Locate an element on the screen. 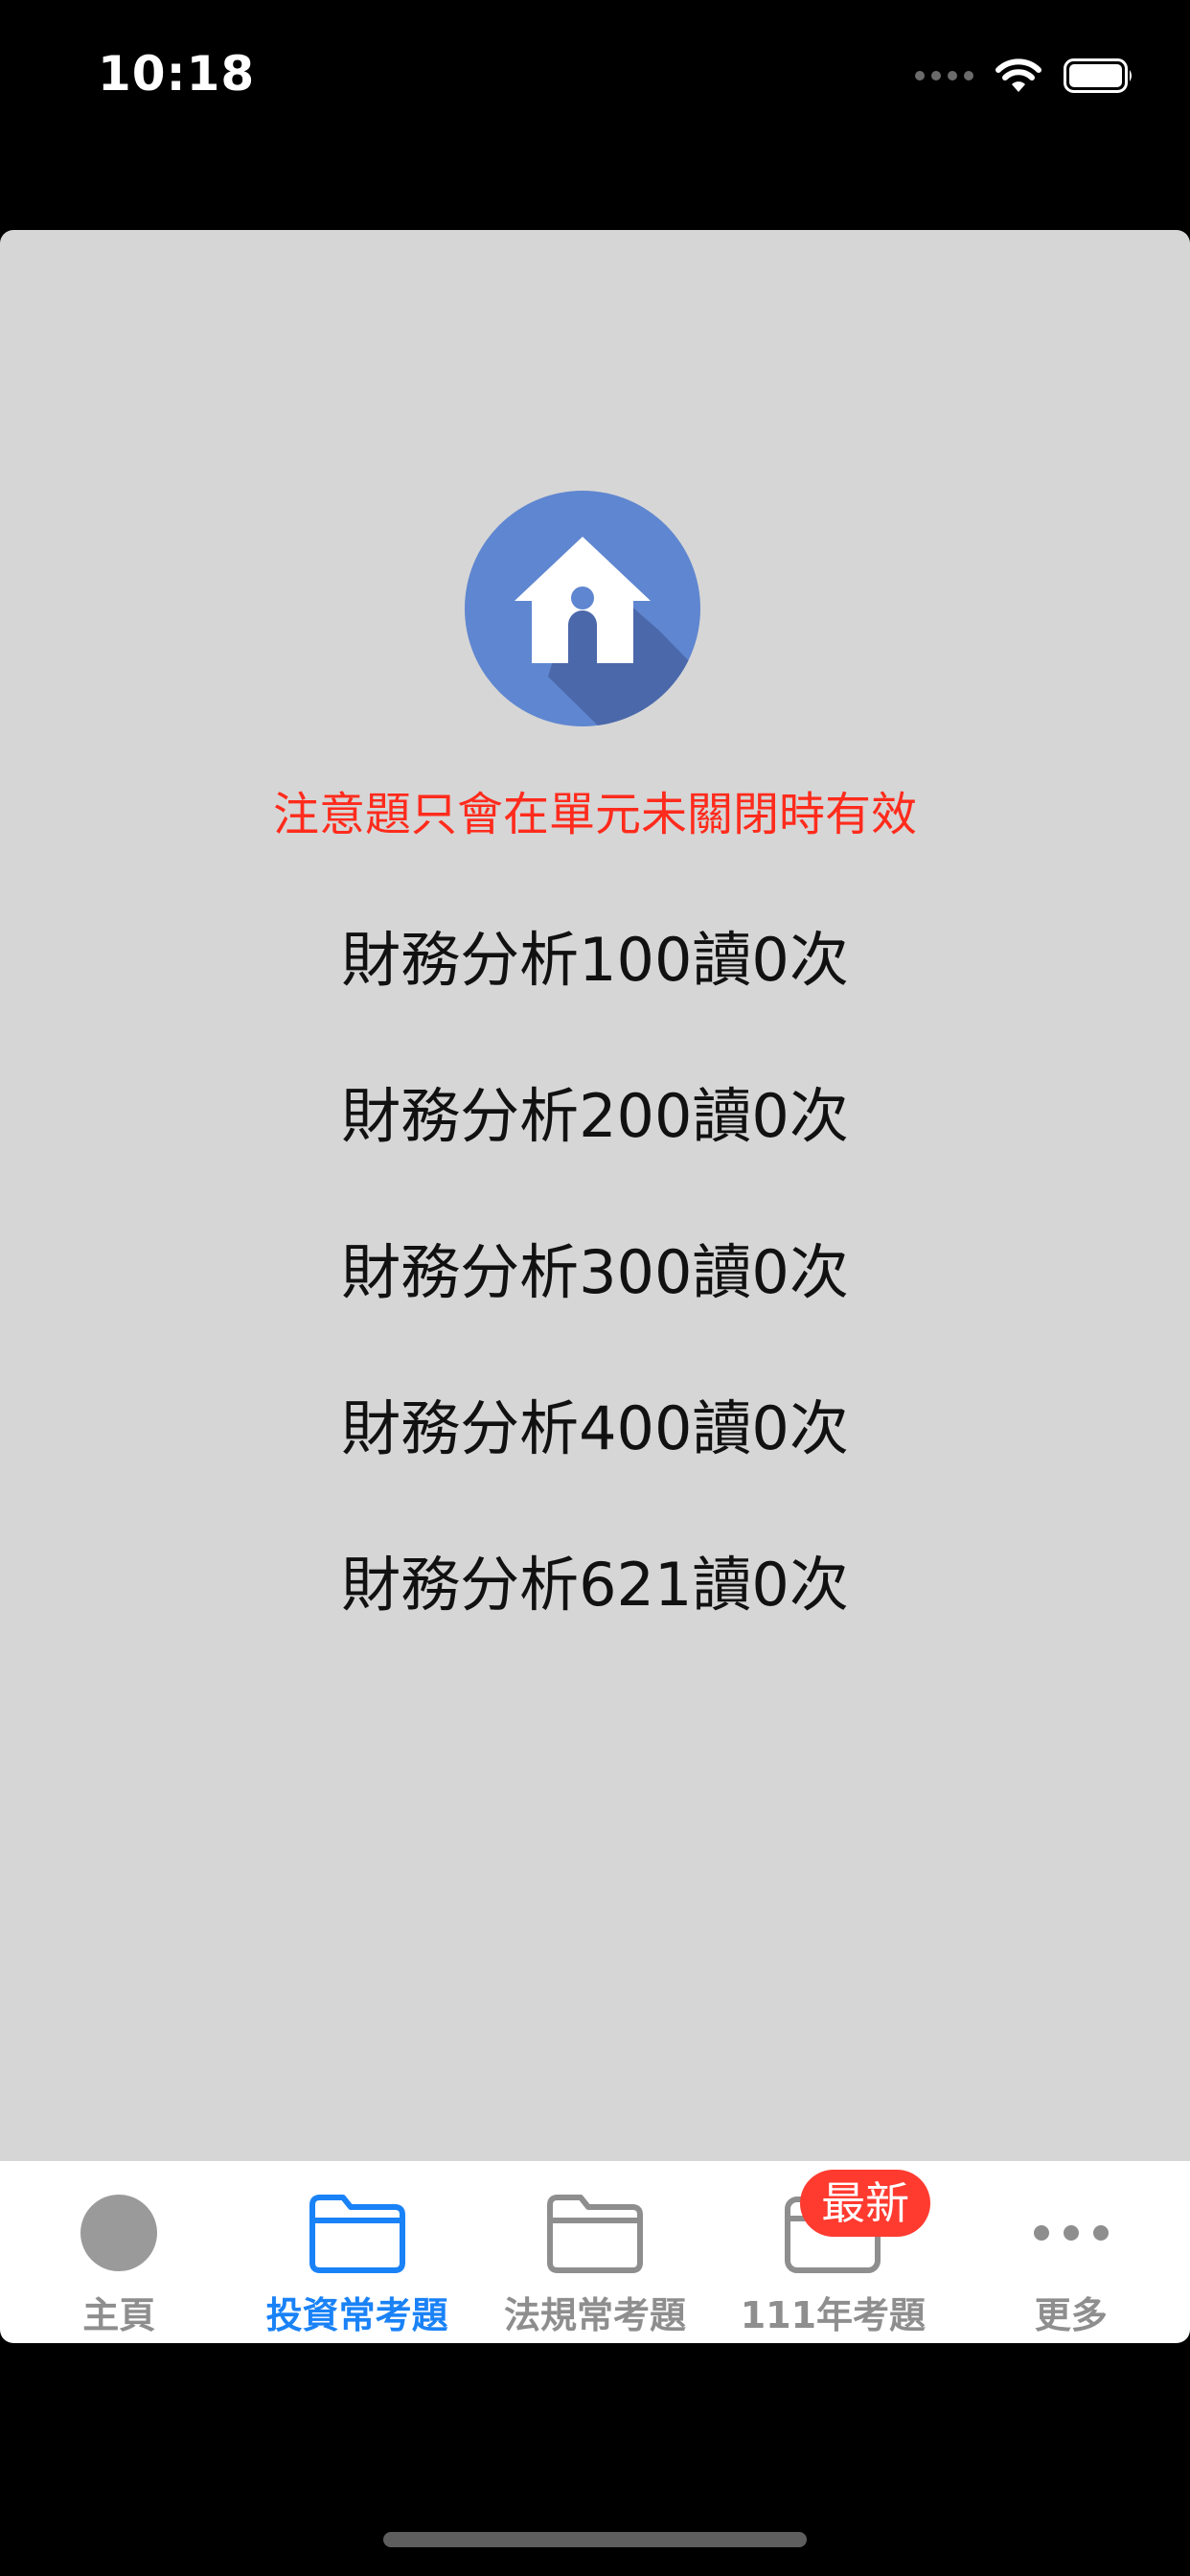 The width and height of the screenshot is (1190, 2576). read-item-621: 財務分析621讀0次 is located at coordinates (595, 1623).